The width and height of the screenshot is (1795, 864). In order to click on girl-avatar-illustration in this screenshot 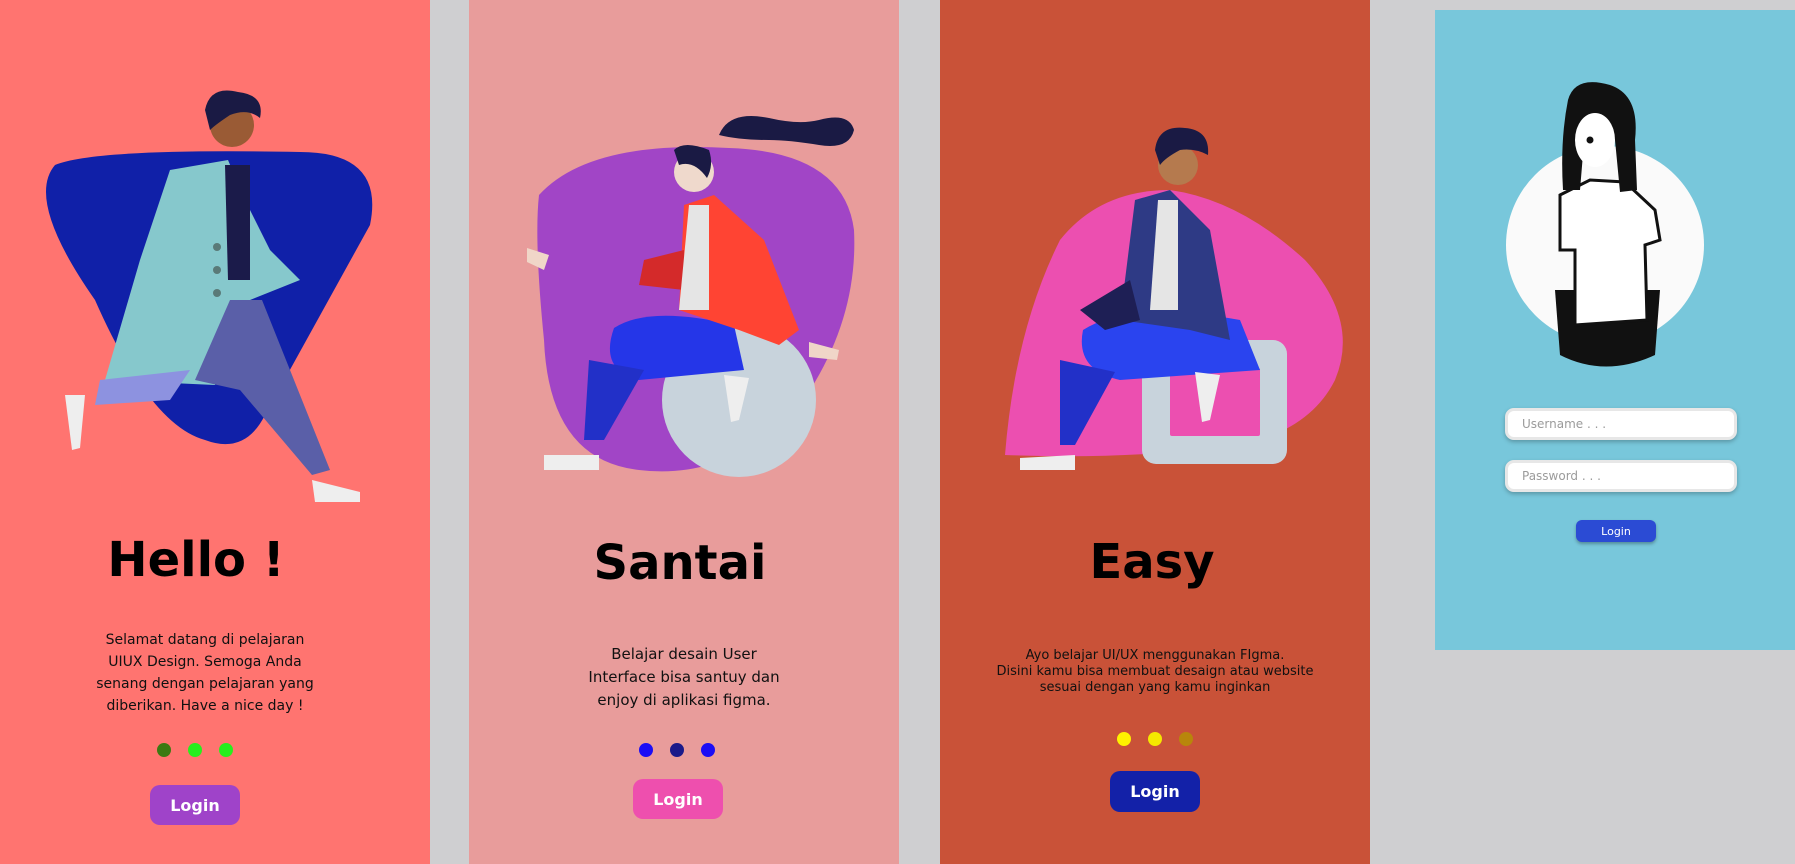, I will do `click(1605, 224)`.